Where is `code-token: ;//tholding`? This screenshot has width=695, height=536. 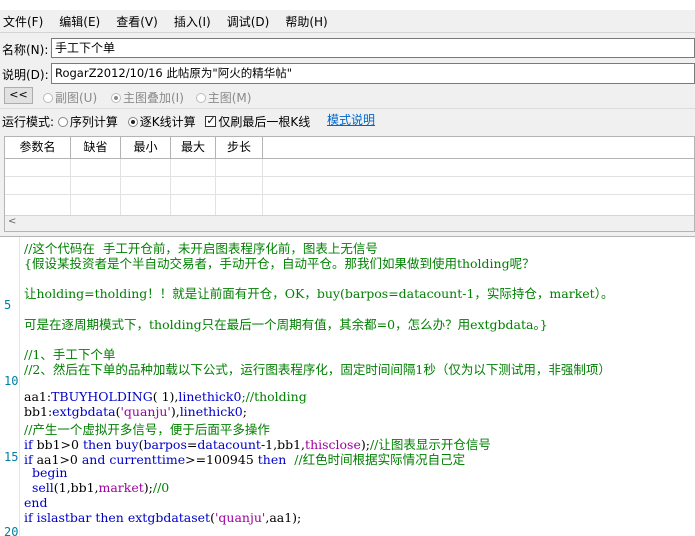
code-token: ;//tholding is located at coordinates (274, 396).